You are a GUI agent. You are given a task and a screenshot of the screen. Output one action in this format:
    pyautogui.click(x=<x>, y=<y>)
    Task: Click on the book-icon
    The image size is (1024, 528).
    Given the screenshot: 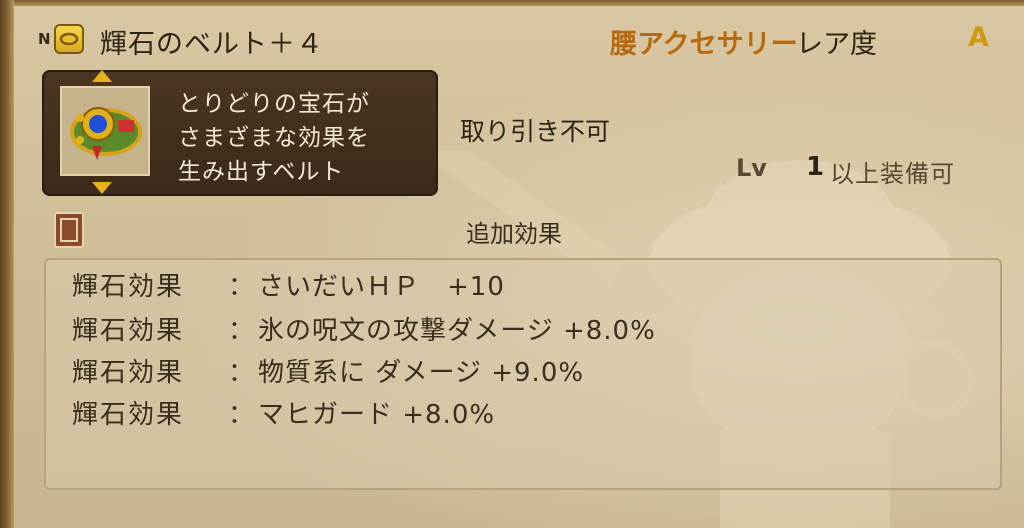 What is the action you would take?
    pyautogui.click(x=69, y=230)
    